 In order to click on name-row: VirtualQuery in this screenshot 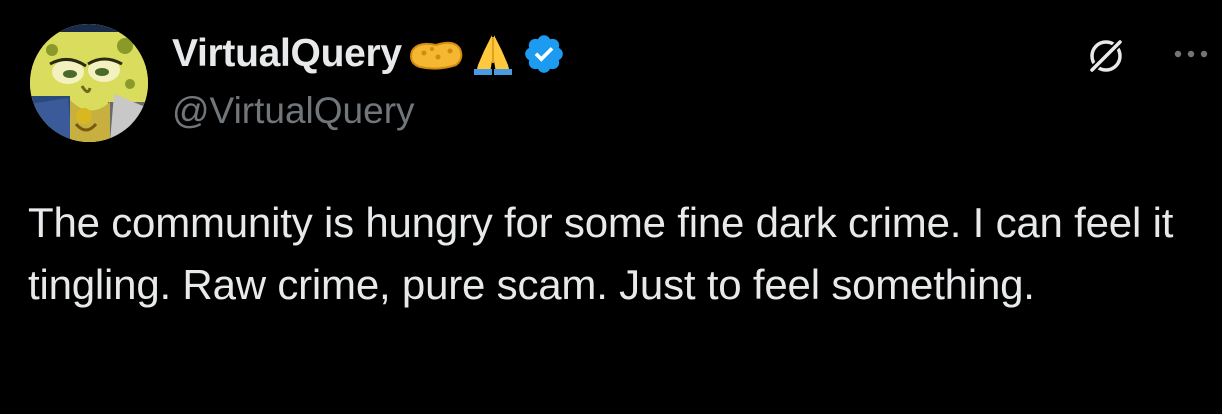, I will do `click(369, 54)`.